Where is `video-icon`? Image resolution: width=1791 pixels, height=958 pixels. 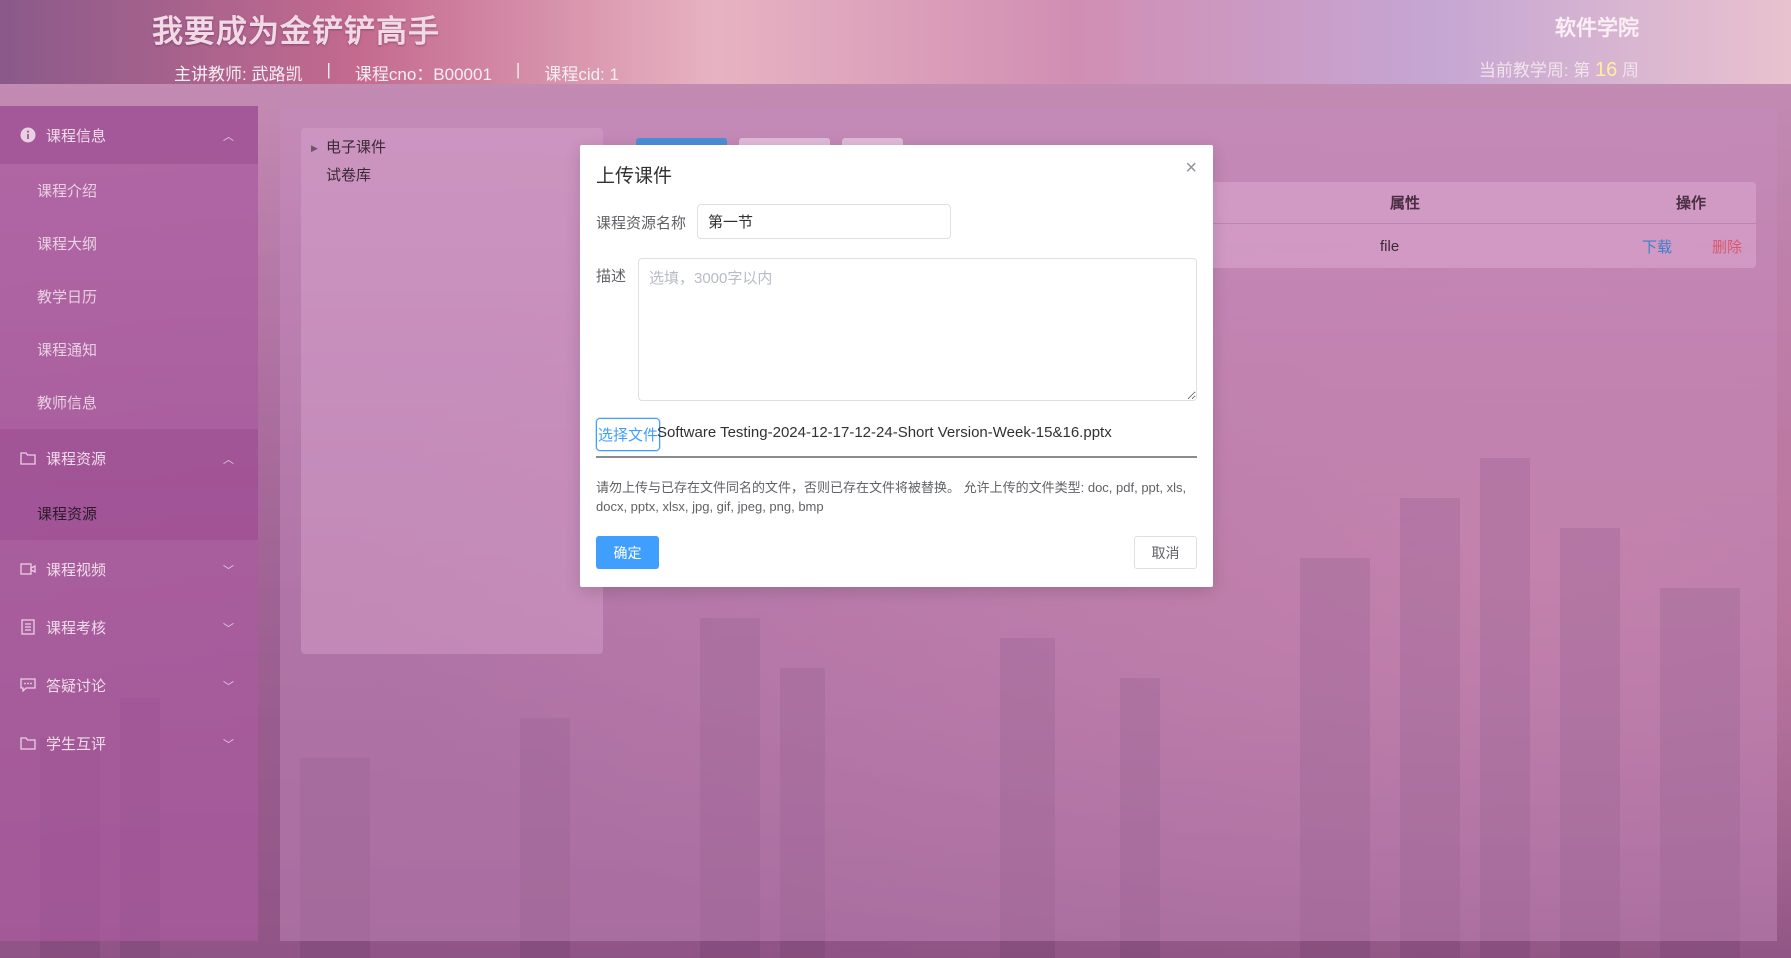
video-icon is located at coordinates (28, 569).